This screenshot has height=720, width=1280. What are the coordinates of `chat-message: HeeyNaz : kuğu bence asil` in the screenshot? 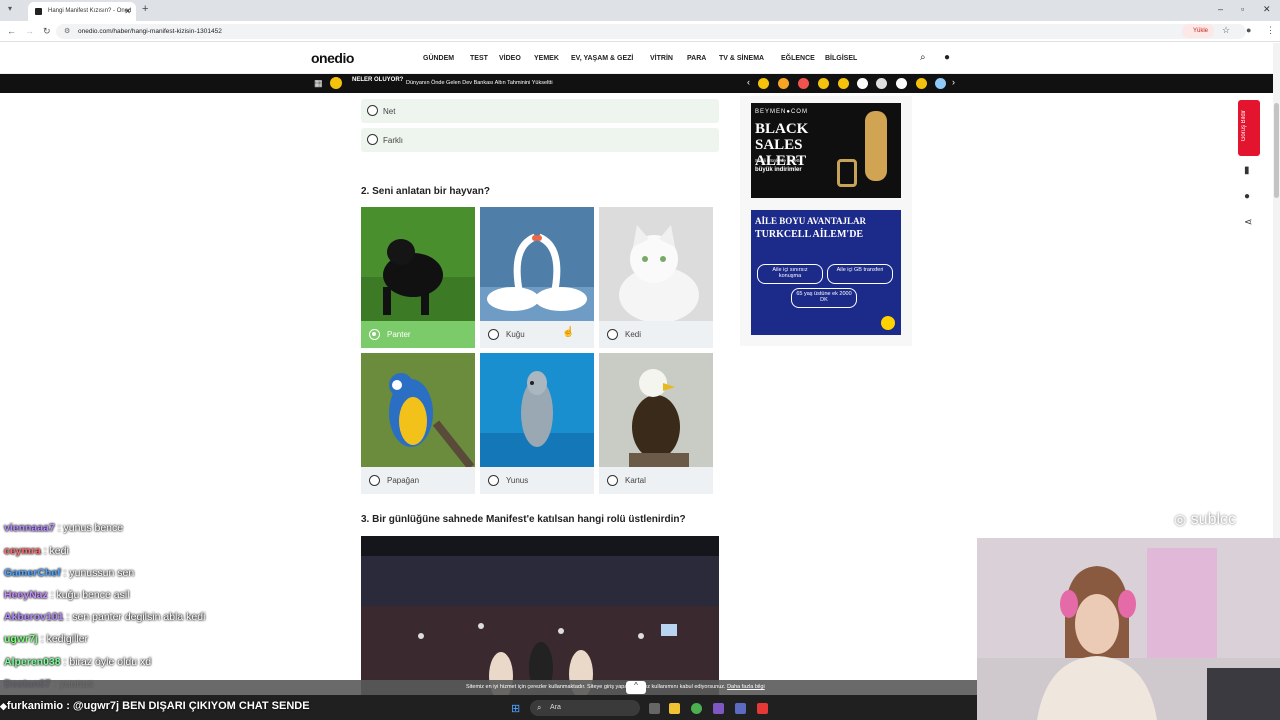 It's located at (67, 595).